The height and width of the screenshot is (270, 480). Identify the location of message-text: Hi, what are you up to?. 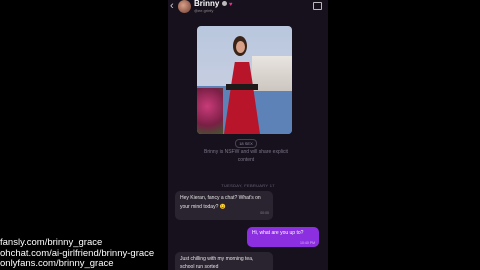
(278, 233).